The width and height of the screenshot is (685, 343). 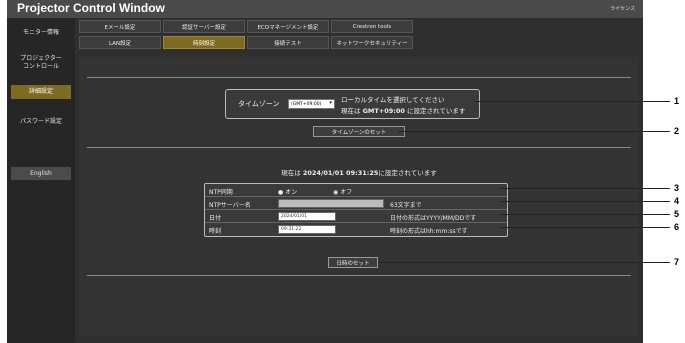 I want to click on date-row: 日付 2024/01/01 日付の形式はYYYY/MM/DDです, so click(x=356, y=216).